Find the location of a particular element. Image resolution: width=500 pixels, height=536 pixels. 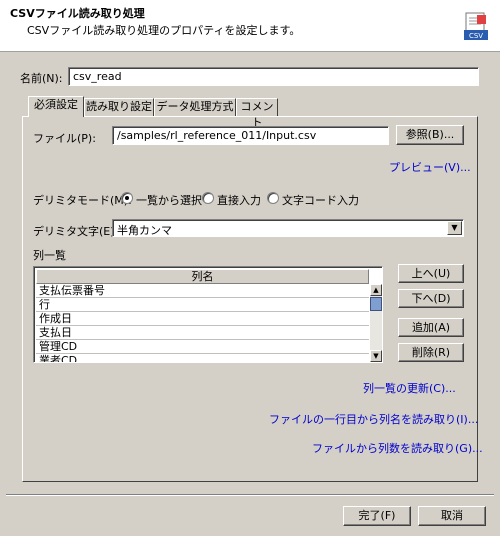

radio-direct-input-label: 直接入力 is located at coordinates (239, 200).